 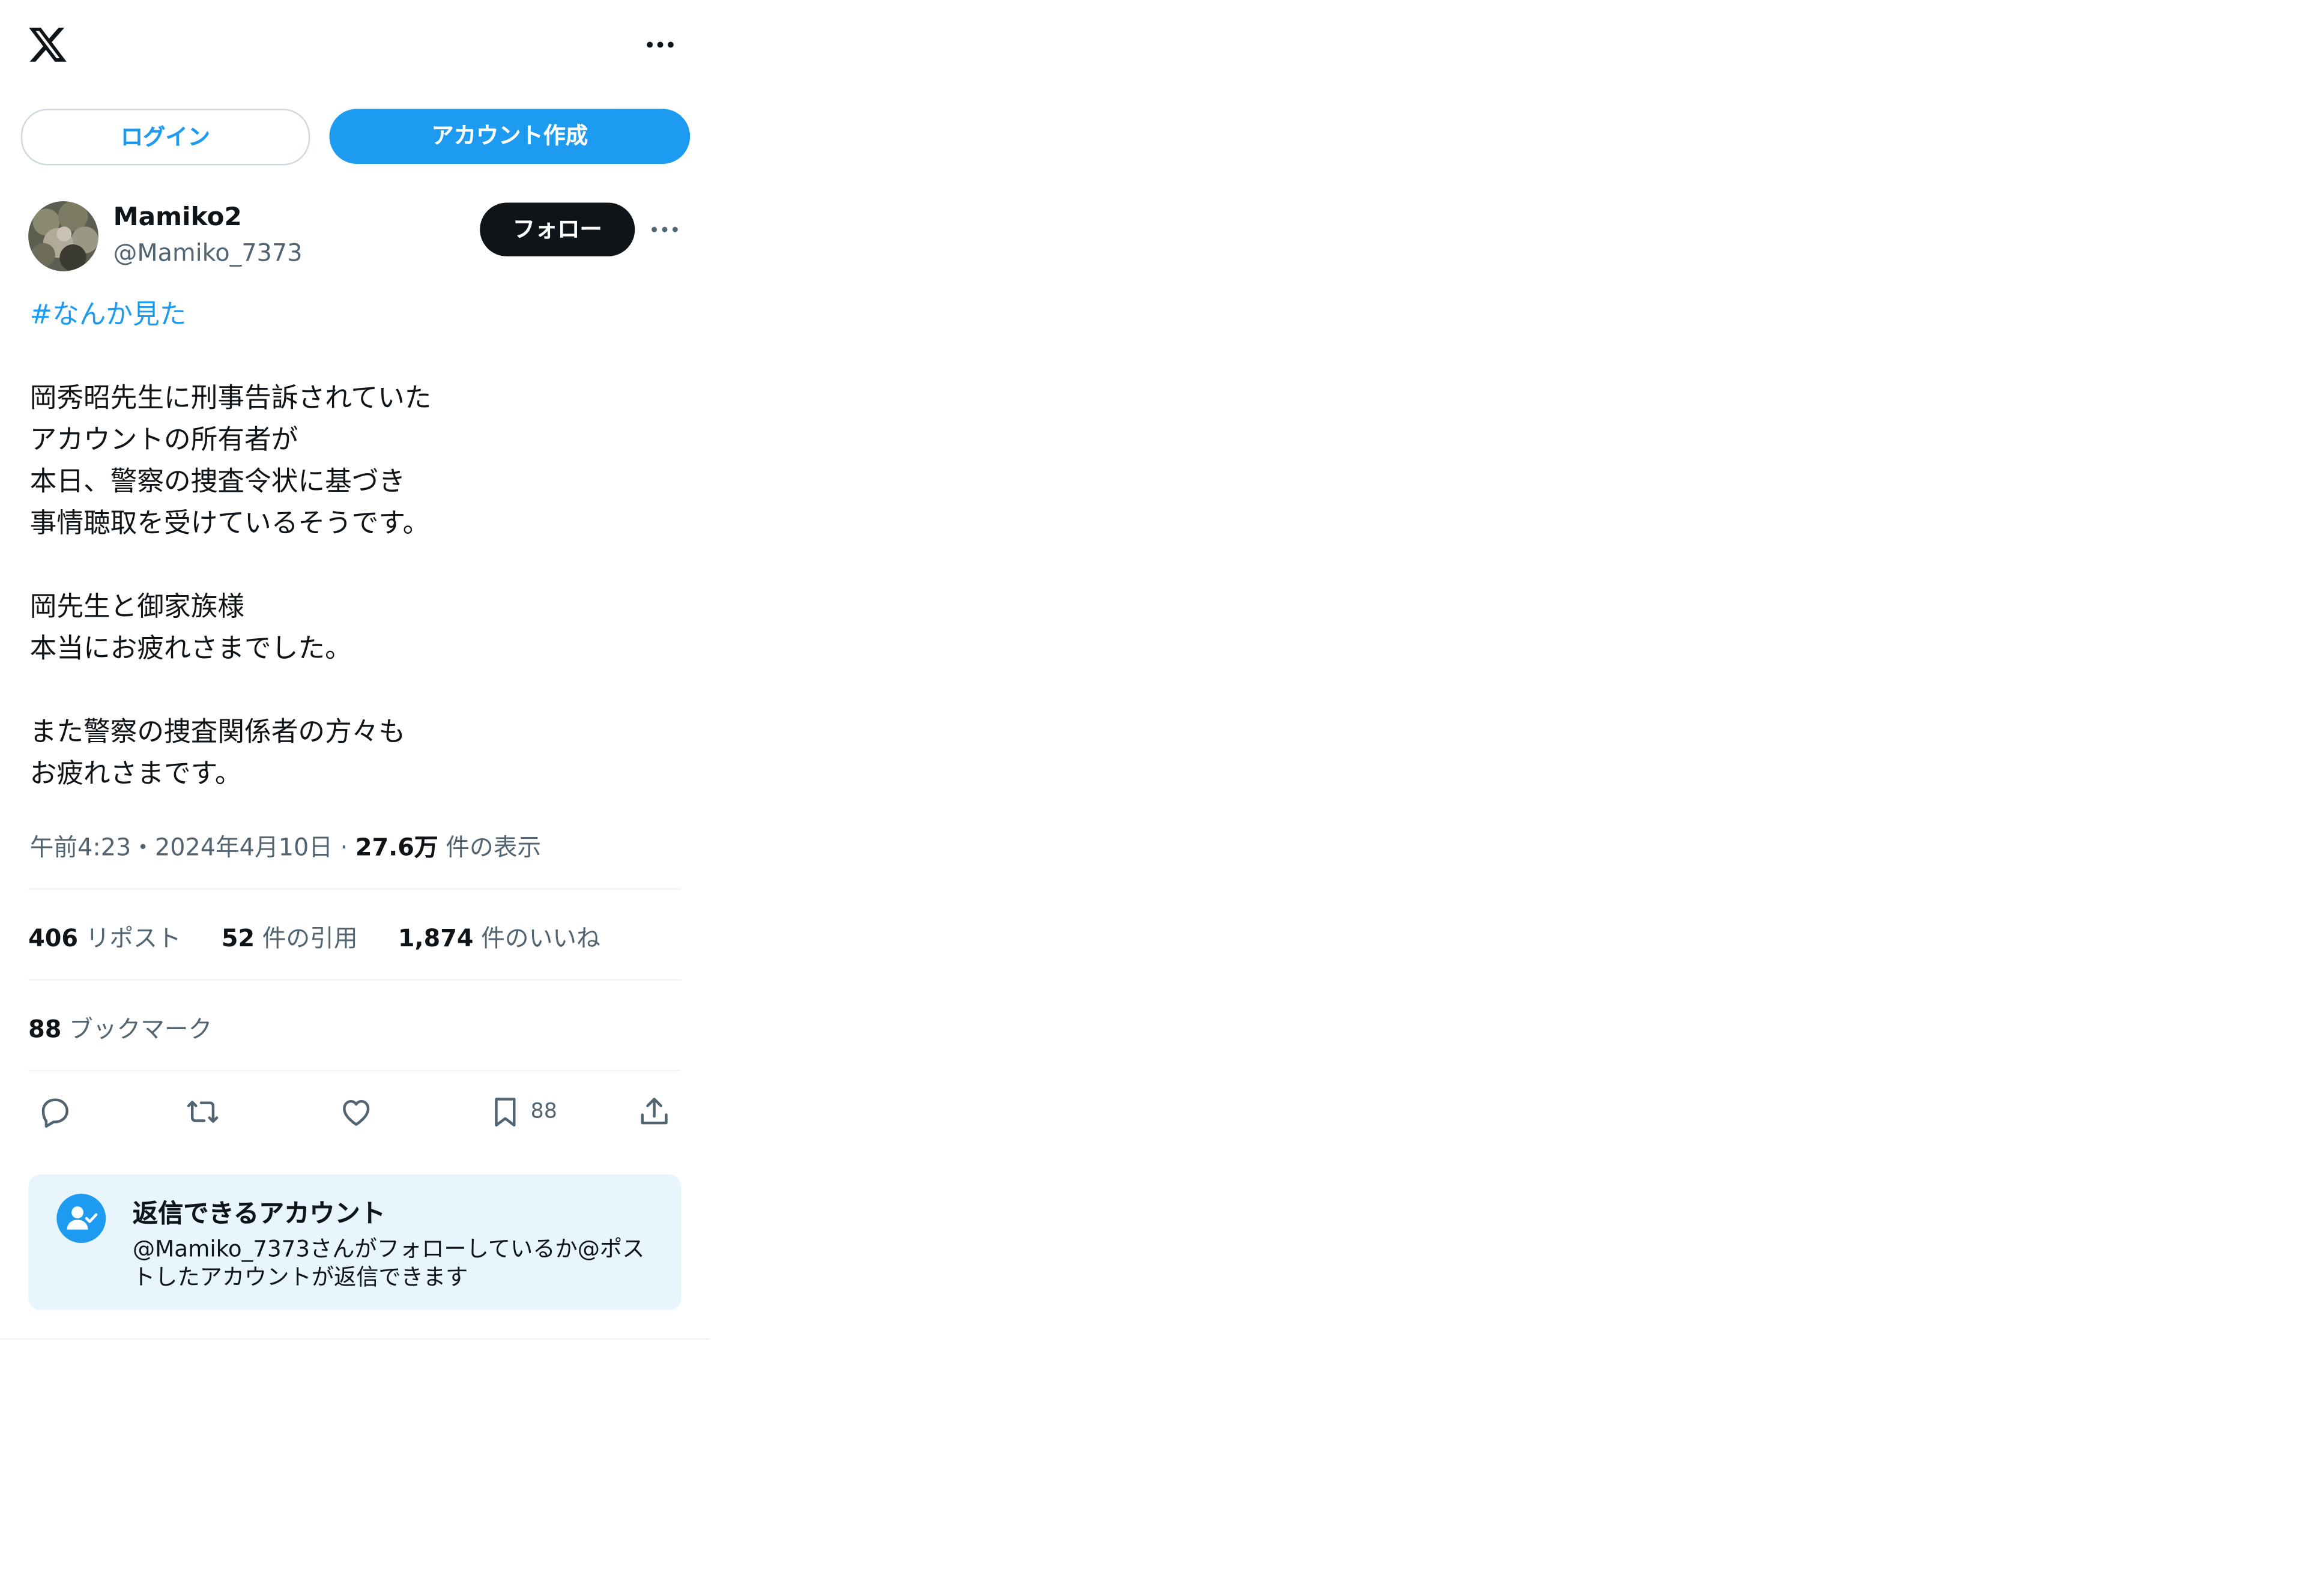 What do you see at coordinates (48, 44) in the screenshot?
I see `x-logo-icon` at bounding box center [48, 44].